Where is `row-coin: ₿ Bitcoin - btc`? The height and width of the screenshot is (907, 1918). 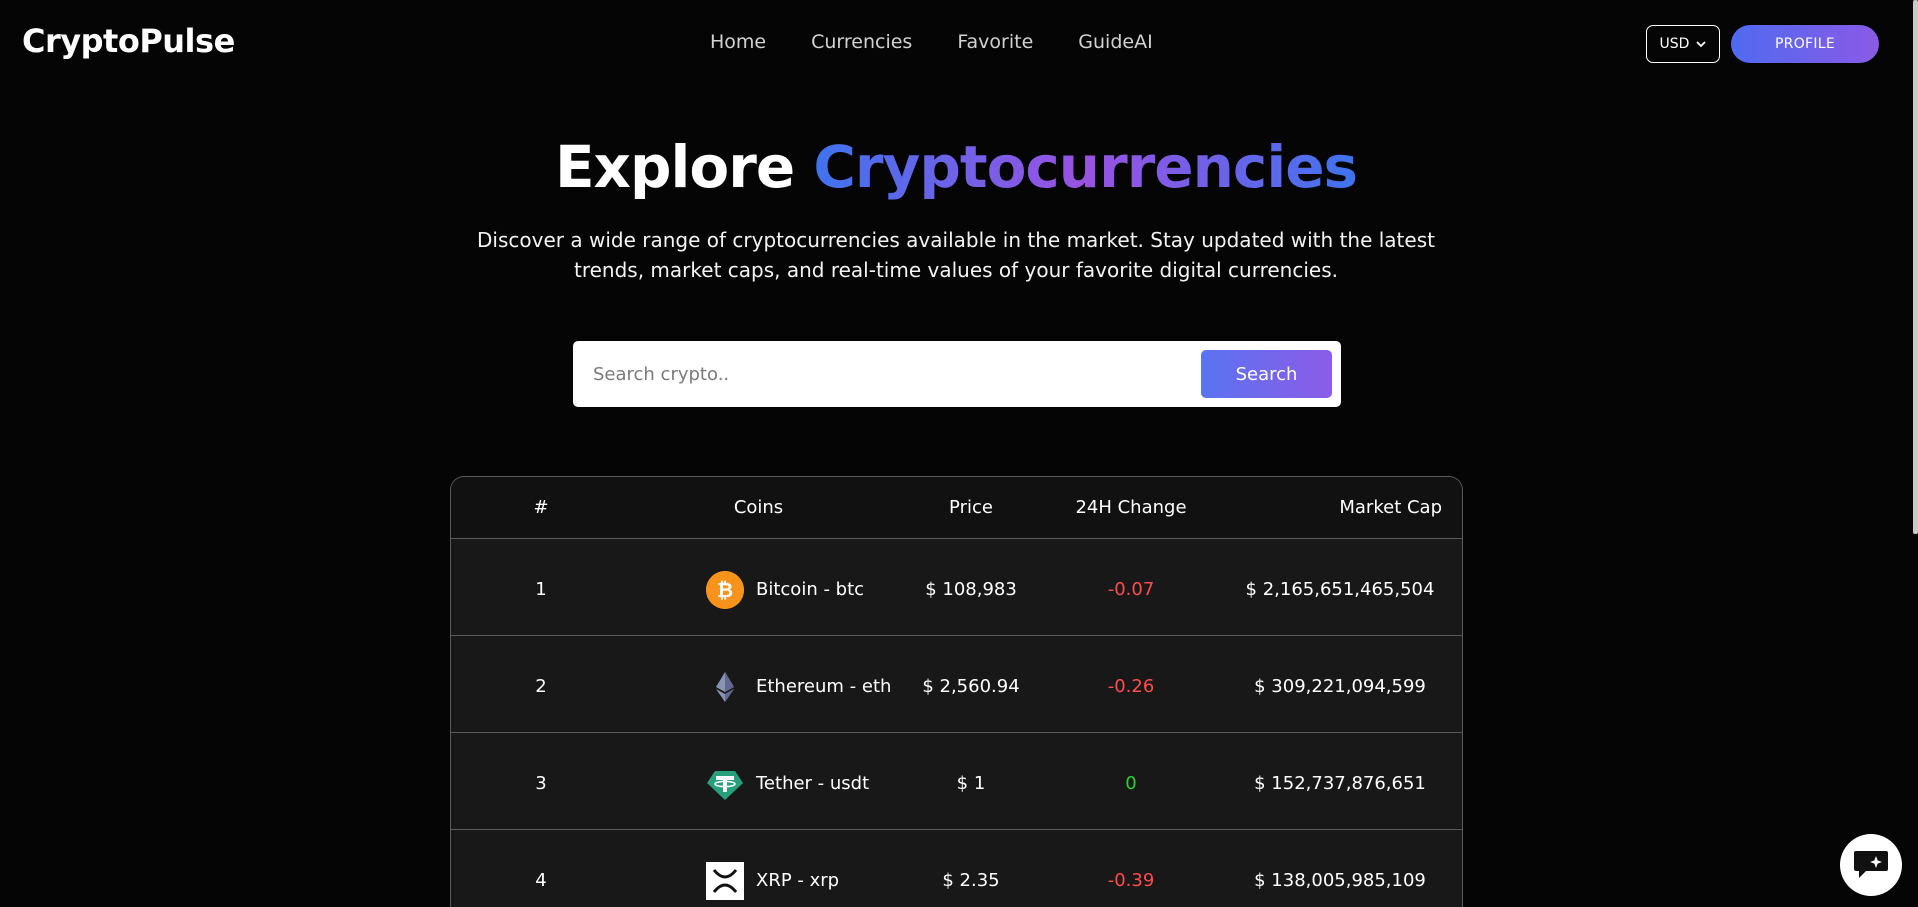
row-coin: ₿ Bitcoin - btc is located at coordinates (758, 589).